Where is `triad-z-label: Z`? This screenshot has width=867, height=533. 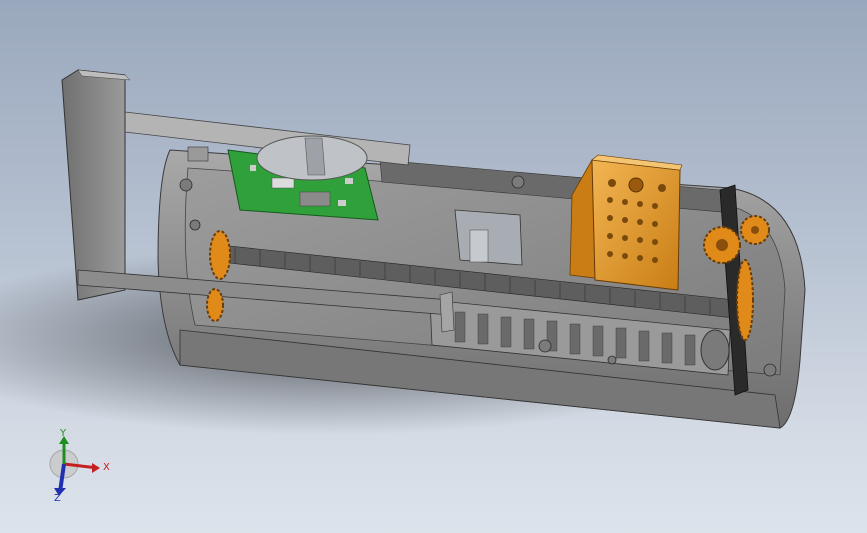
triad-z-label: Z is located at coordinates (57, 498).